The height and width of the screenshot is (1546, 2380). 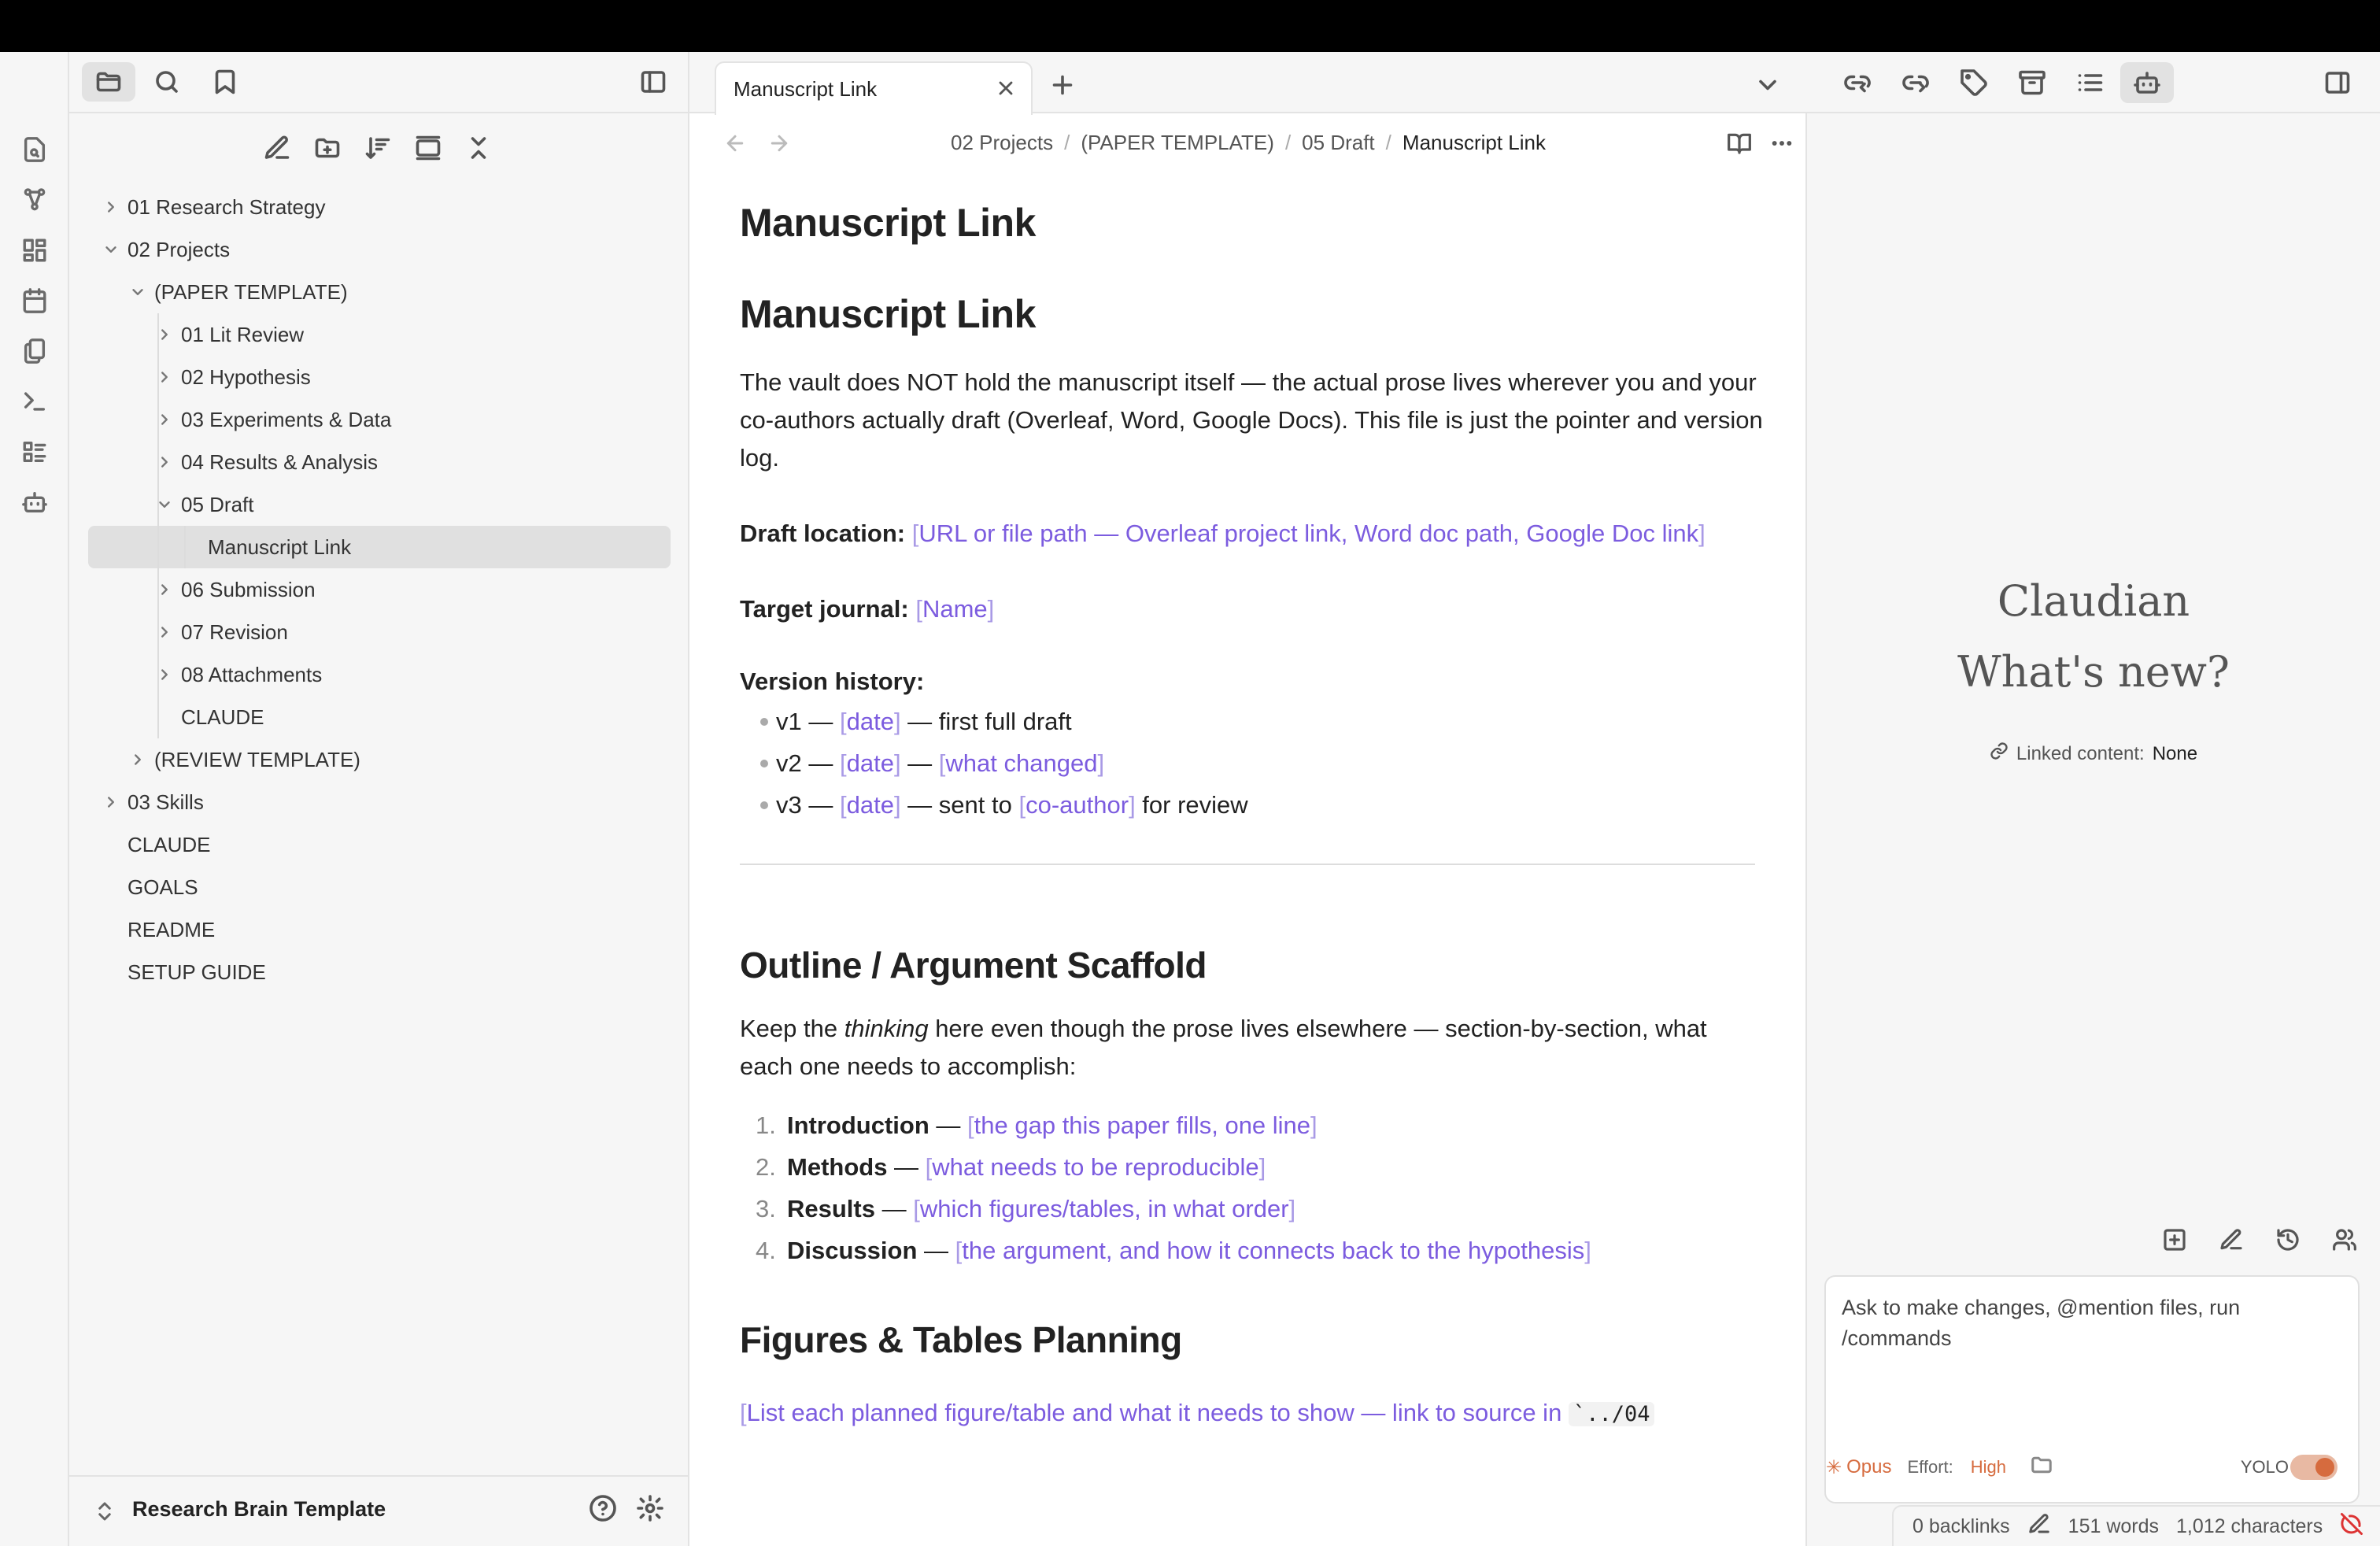 What do you see at coordinates (279, 462) in the screenshot?
I see `tree-item-label: 04 Results & Analysis` at bounding box center [279, 462].